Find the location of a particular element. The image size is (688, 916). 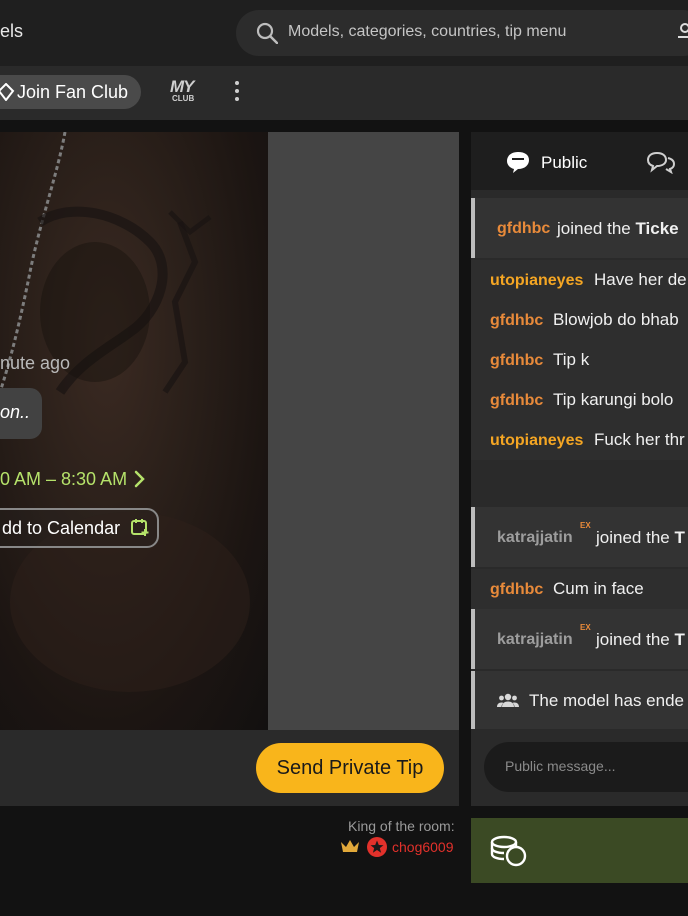

chat-message: utopianeyes Fuck her thr is located at coordinates (579, 440).